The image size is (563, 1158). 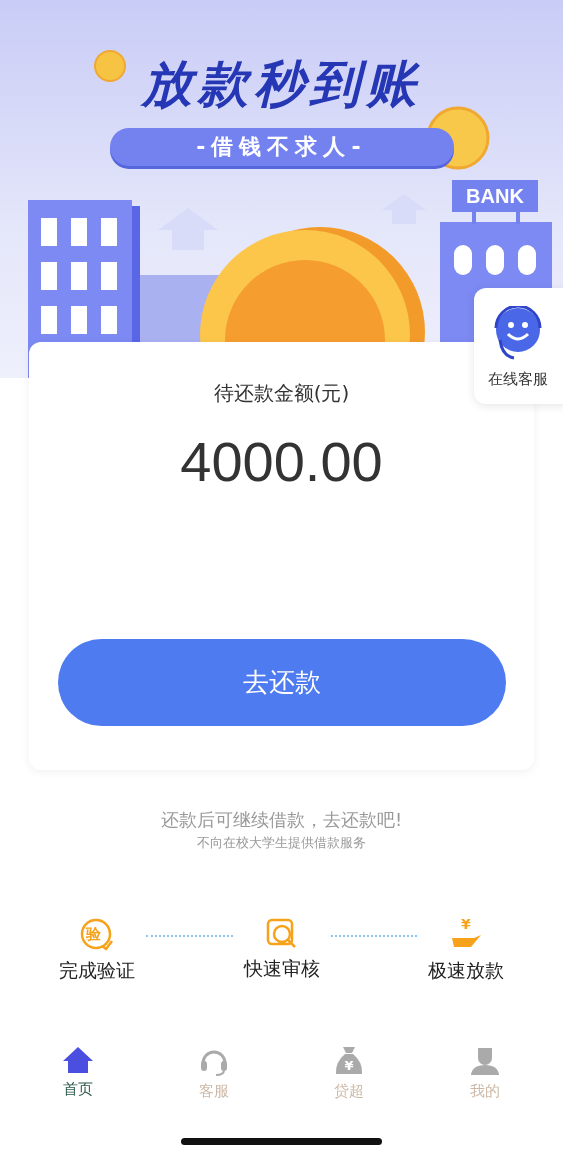 I want to click on tab-item: 首页, so click(x=77, y=1073).